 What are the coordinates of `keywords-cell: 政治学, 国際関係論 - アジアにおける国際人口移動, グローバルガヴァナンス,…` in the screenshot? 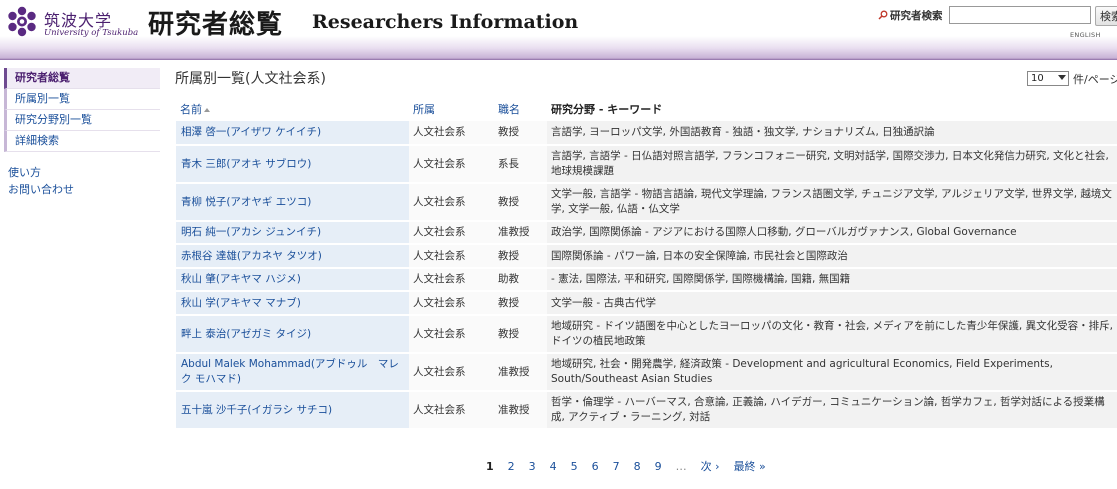 It's located at (832, 233).